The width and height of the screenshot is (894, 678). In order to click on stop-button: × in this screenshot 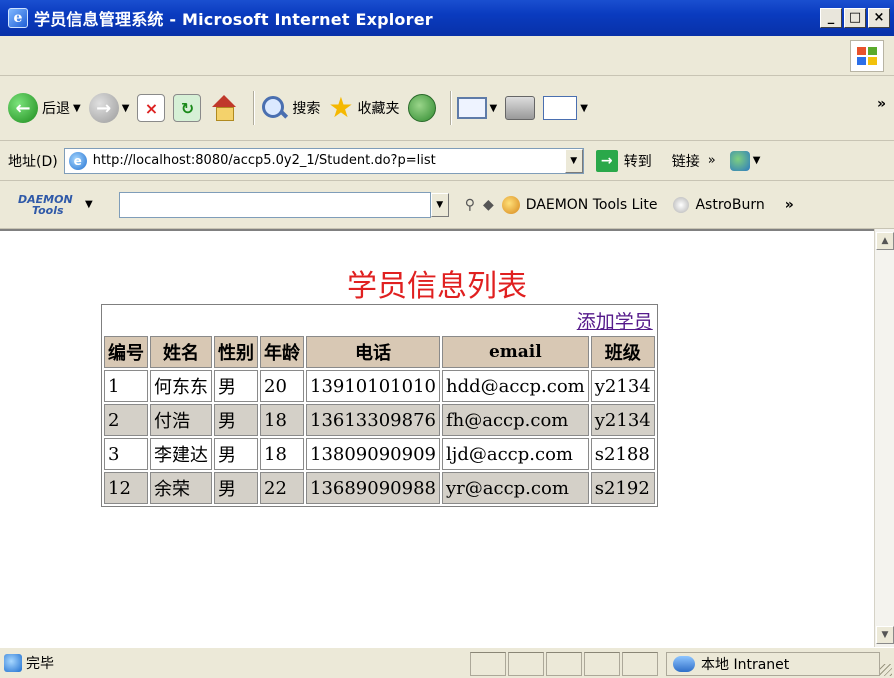, I will do `click(151, 108)`.